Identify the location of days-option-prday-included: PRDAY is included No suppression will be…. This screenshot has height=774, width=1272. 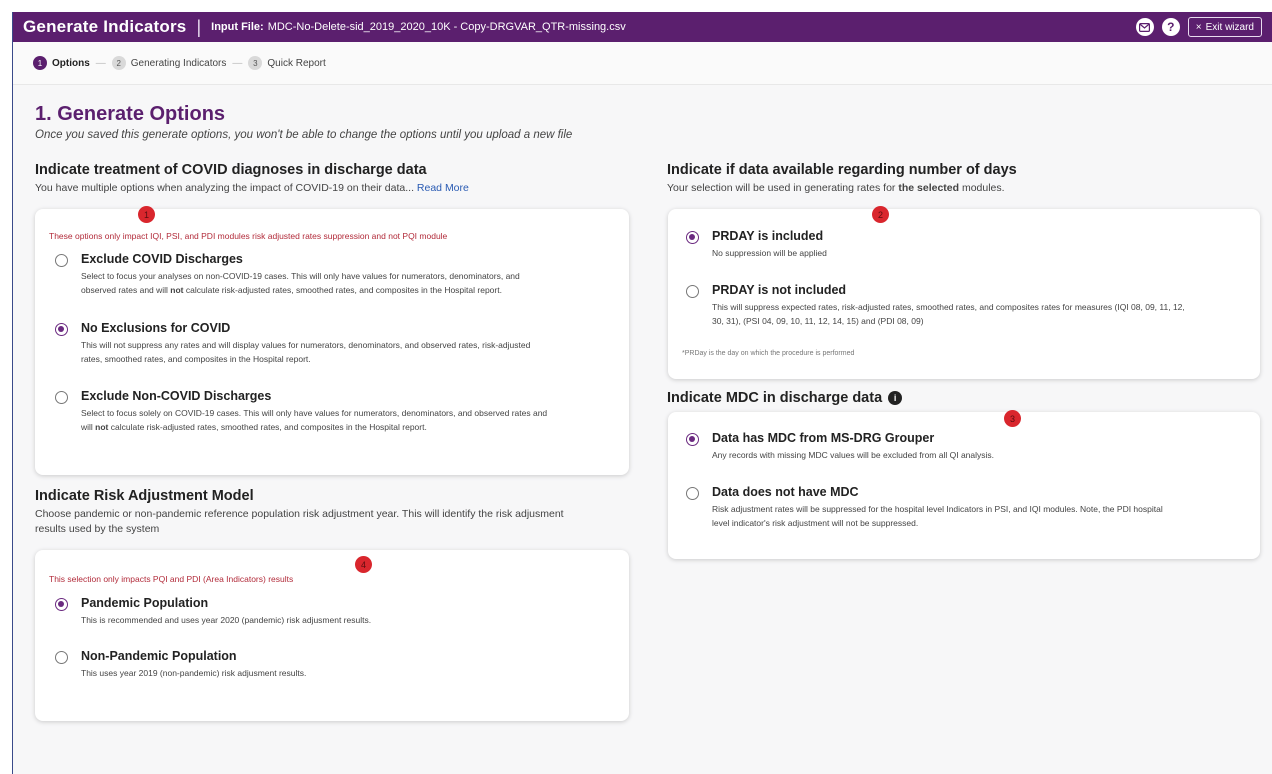
(966, 246).